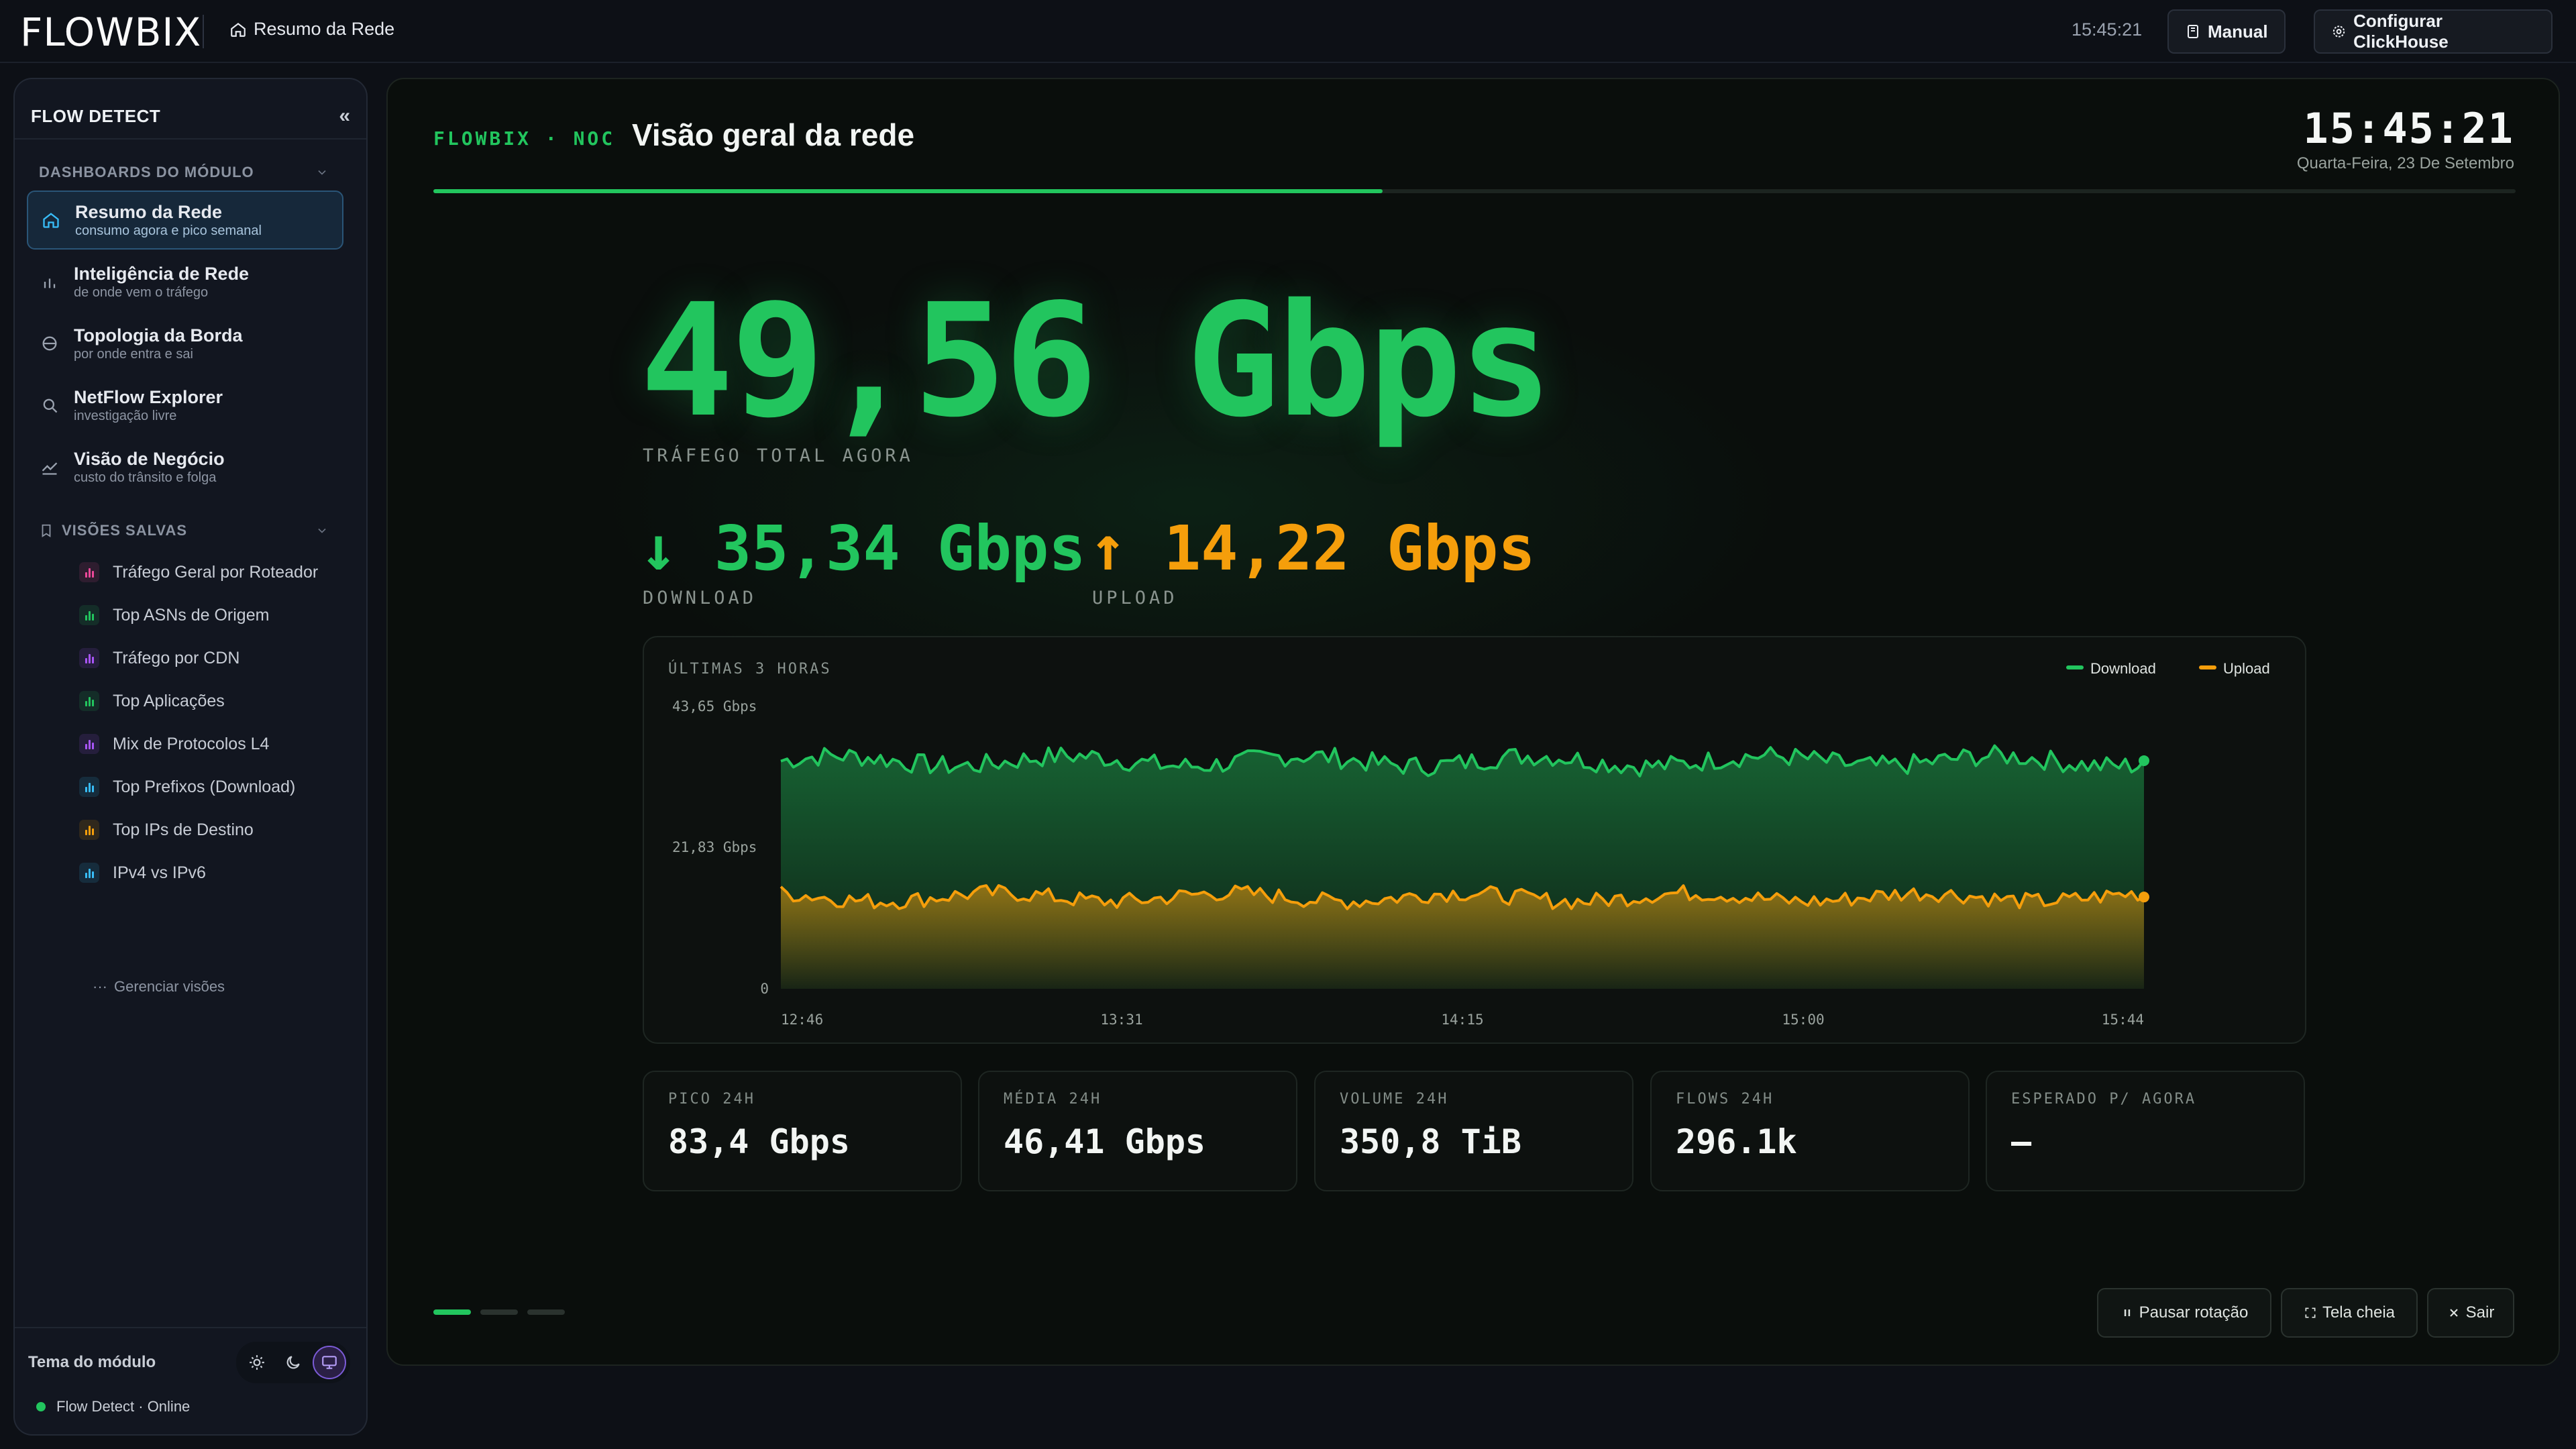 Image resolution: width=2576 pixels, height=1449 pixels. What do you see at coordinates (96, 115) in the screenshot?
I see `sidebar-title: FLOW DETECT` at bounding box center [96, 115].